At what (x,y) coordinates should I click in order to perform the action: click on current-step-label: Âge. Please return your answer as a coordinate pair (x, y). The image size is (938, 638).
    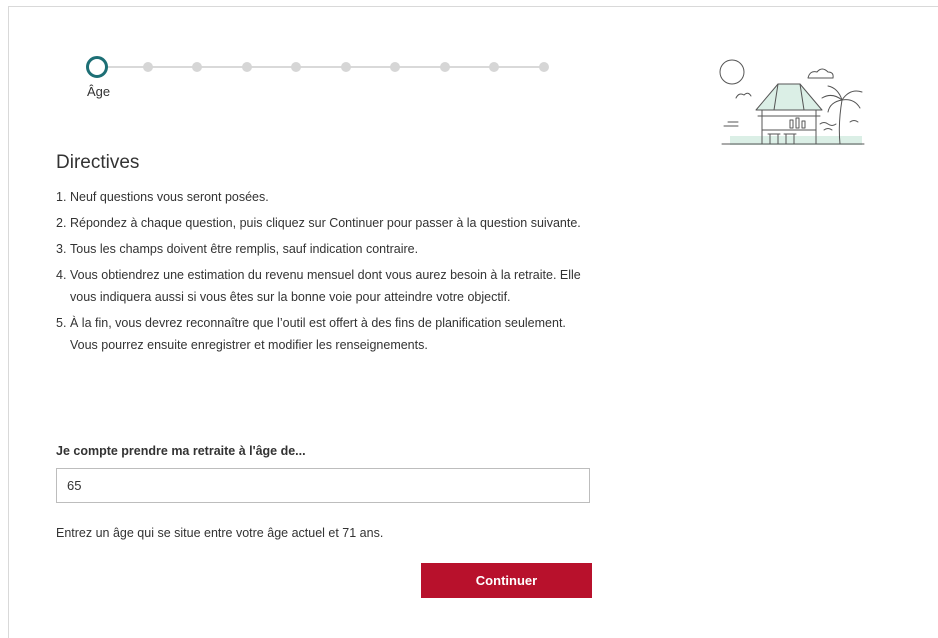
    Looking at the image, I should click on (99, 91).